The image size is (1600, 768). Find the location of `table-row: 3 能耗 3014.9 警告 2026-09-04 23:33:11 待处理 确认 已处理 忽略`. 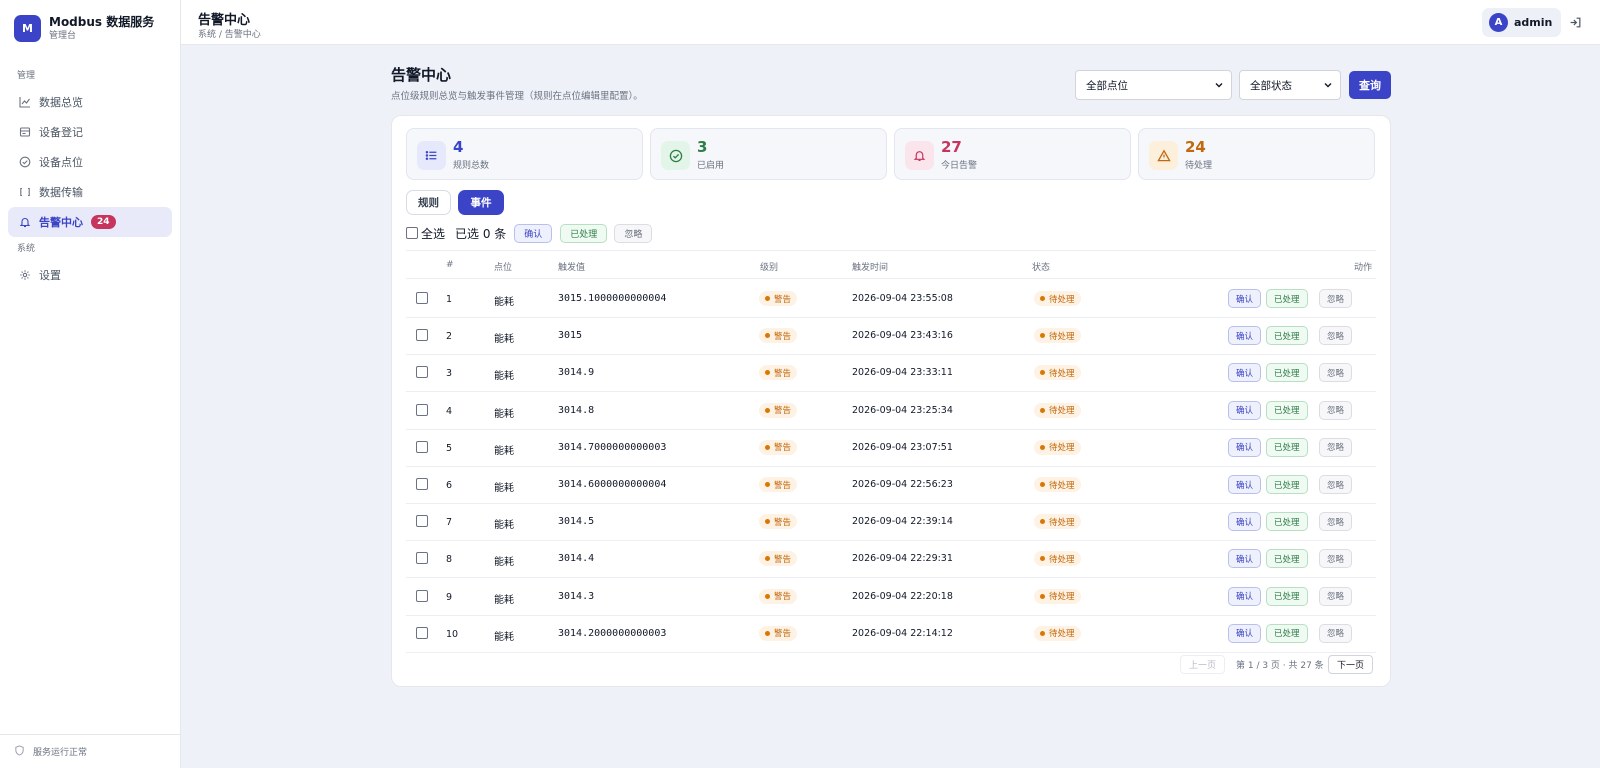

table-row: 3 能耗 3014.9 警告 2026-09-04 23:33:11 待处理 确认 已处理 忽略 is located at coordinates (891, 373).